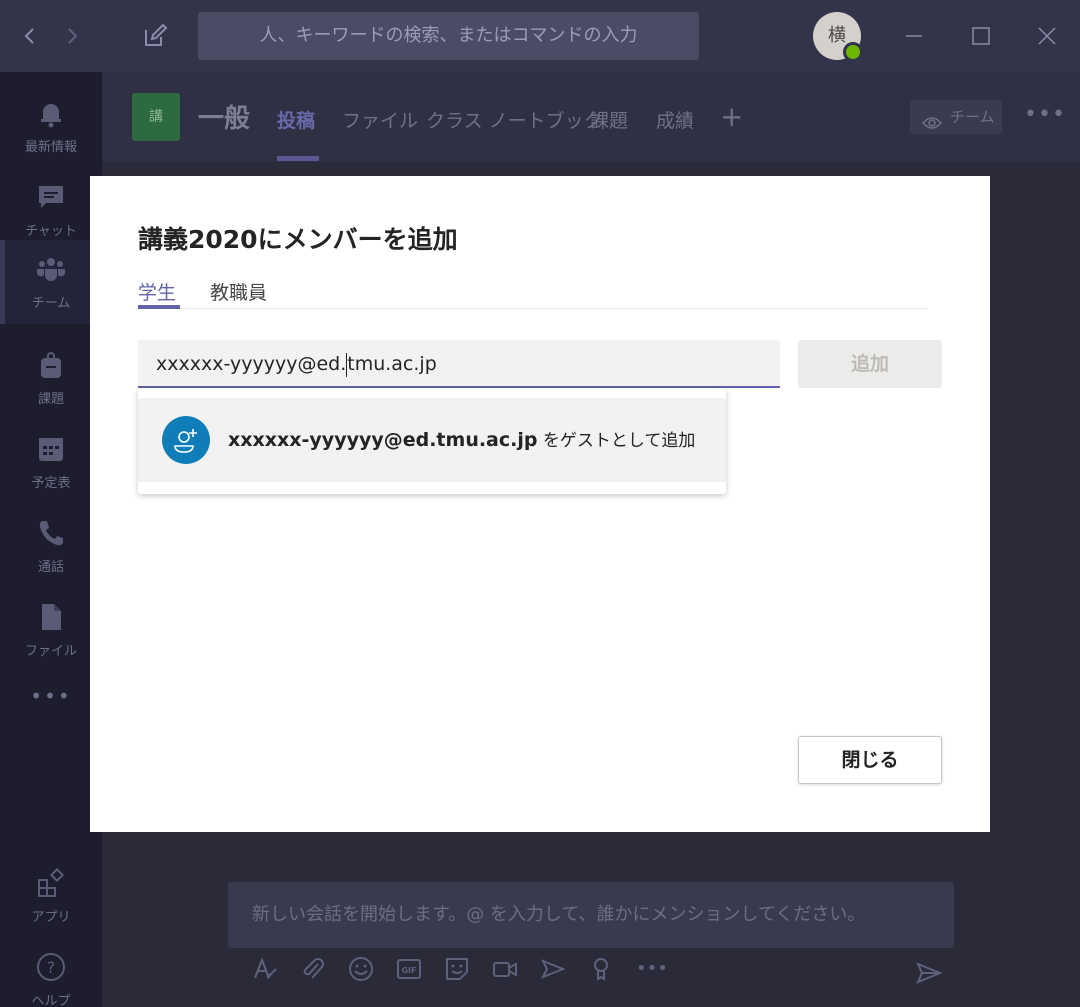 The height and width of the screenshot is (1007, 1080). What do you see at coordinates (361, 969) in the screenshot?
I see `emoji-icon` at bounding box center [361, 969].